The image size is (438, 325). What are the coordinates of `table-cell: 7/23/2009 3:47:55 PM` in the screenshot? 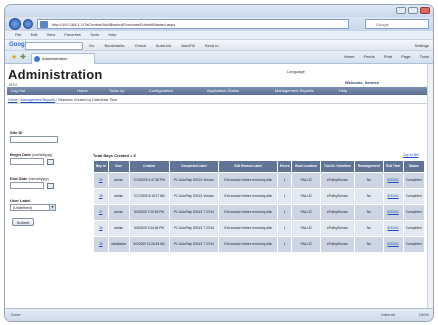 It's located at (149, 180).